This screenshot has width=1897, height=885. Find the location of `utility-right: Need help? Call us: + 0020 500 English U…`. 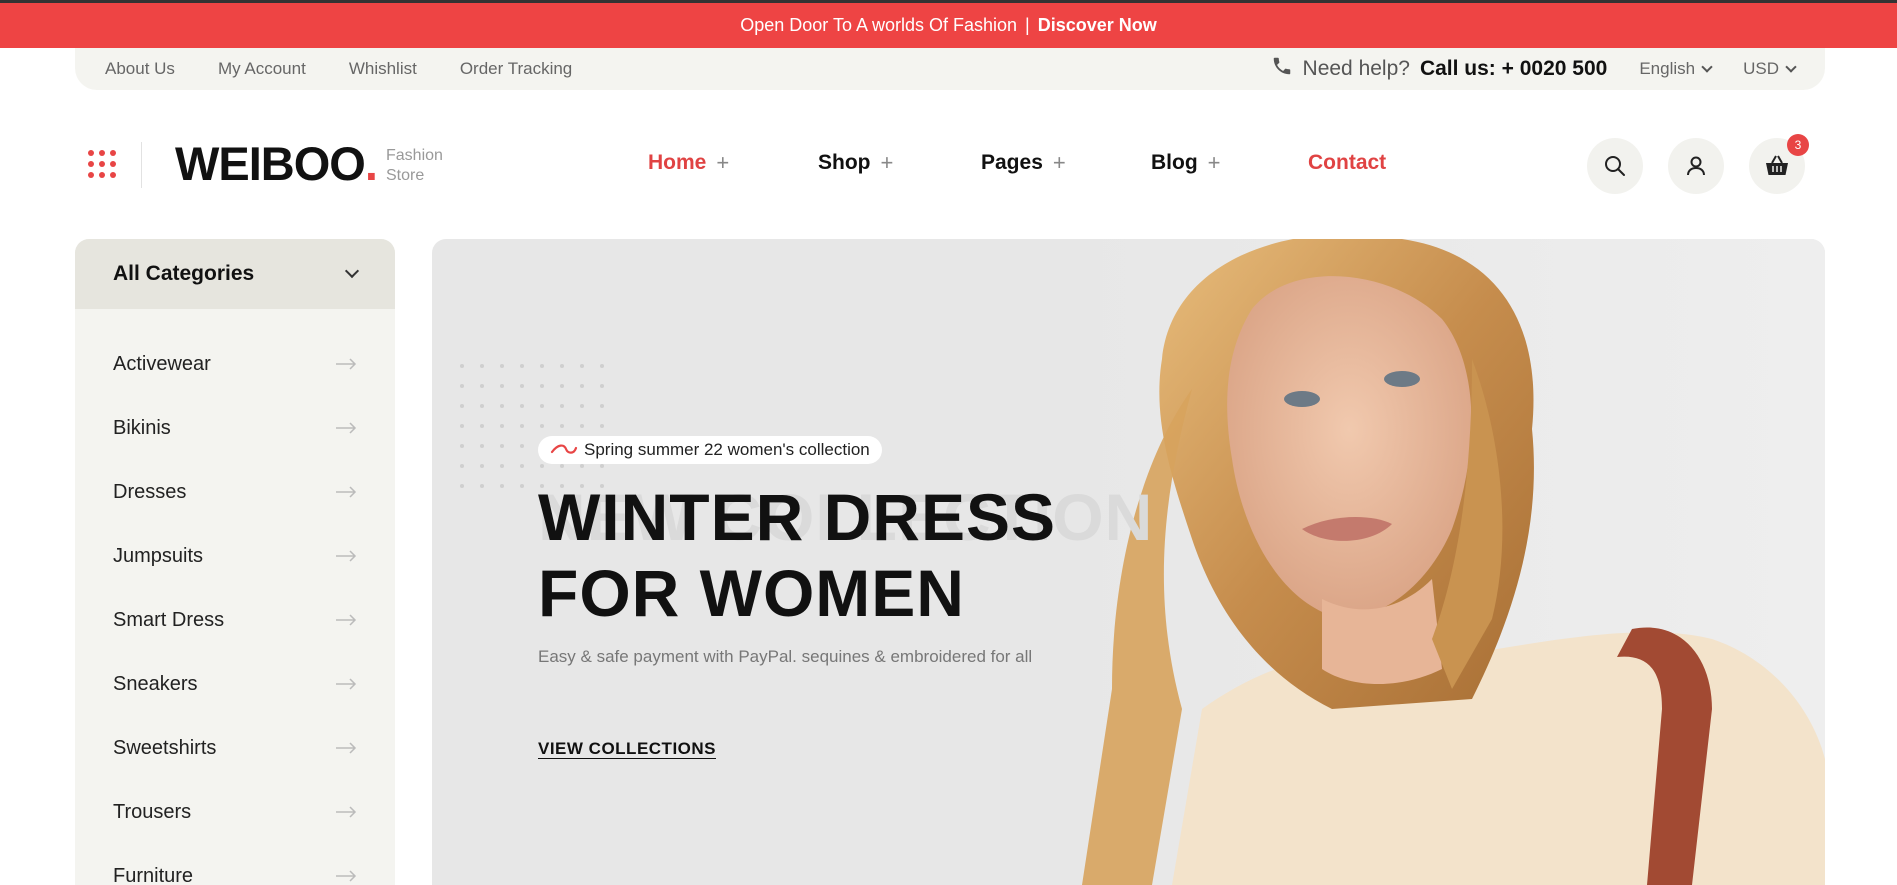

utility-right: Need help? Call us: + 0020 500 English U… is located at coordinates (1534, 69).